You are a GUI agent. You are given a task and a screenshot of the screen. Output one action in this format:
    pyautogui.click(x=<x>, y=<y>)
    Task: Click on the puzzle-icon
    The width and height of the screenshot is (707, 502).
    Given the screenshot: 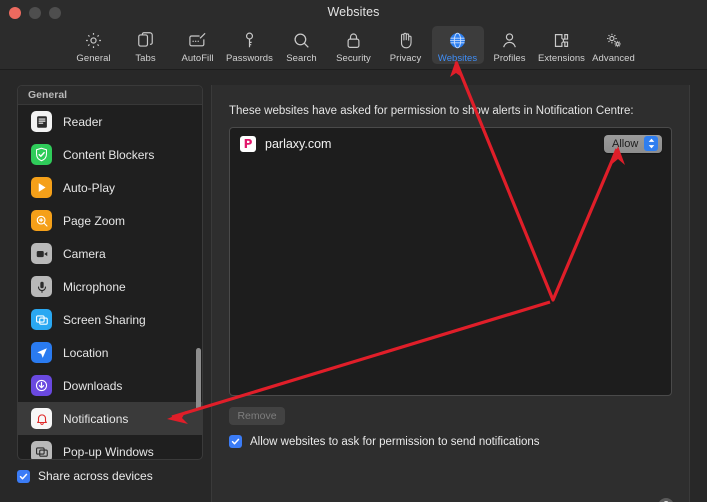 What is the action you would take?
    pyautogui.click(x=561, y=40)
    